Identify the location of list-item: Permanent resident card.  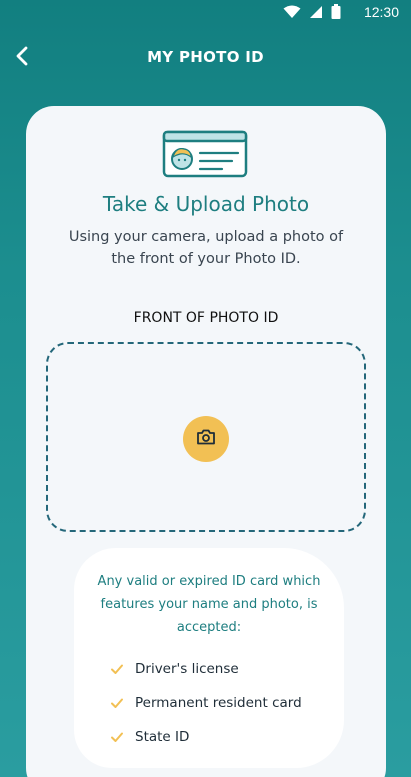
(206, 703).